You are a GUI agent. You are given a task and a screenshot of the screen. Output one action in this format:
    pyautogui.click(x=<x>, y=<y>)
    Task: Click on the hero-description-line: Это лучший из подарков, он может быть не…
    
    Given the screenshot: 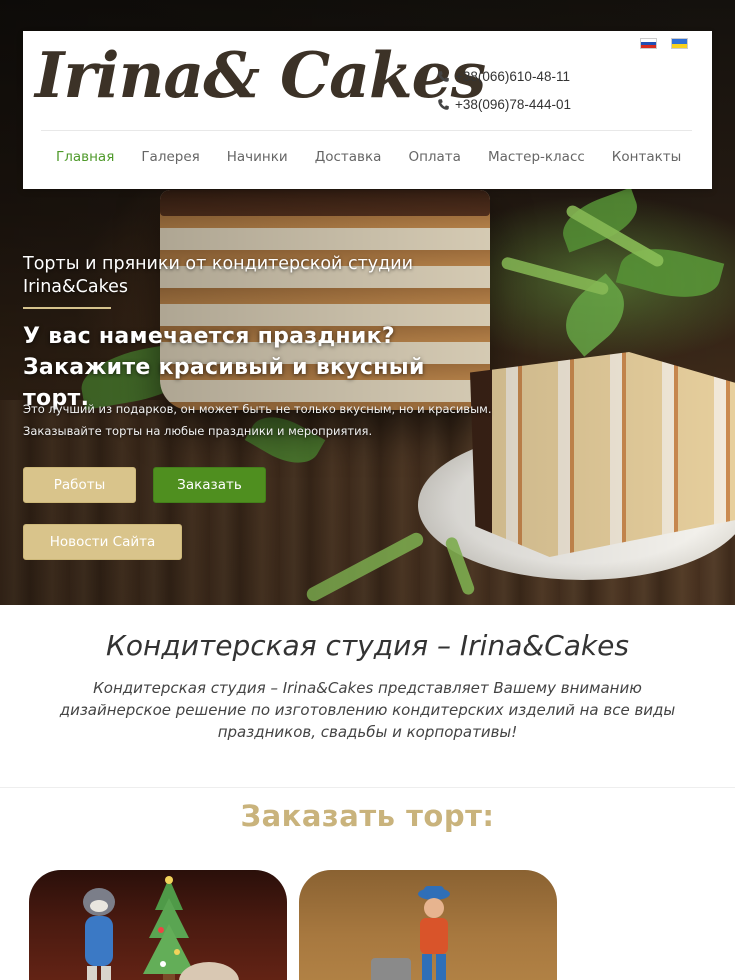 What is the action you would take?
    pyautogui.click(x=257, y=409)
    